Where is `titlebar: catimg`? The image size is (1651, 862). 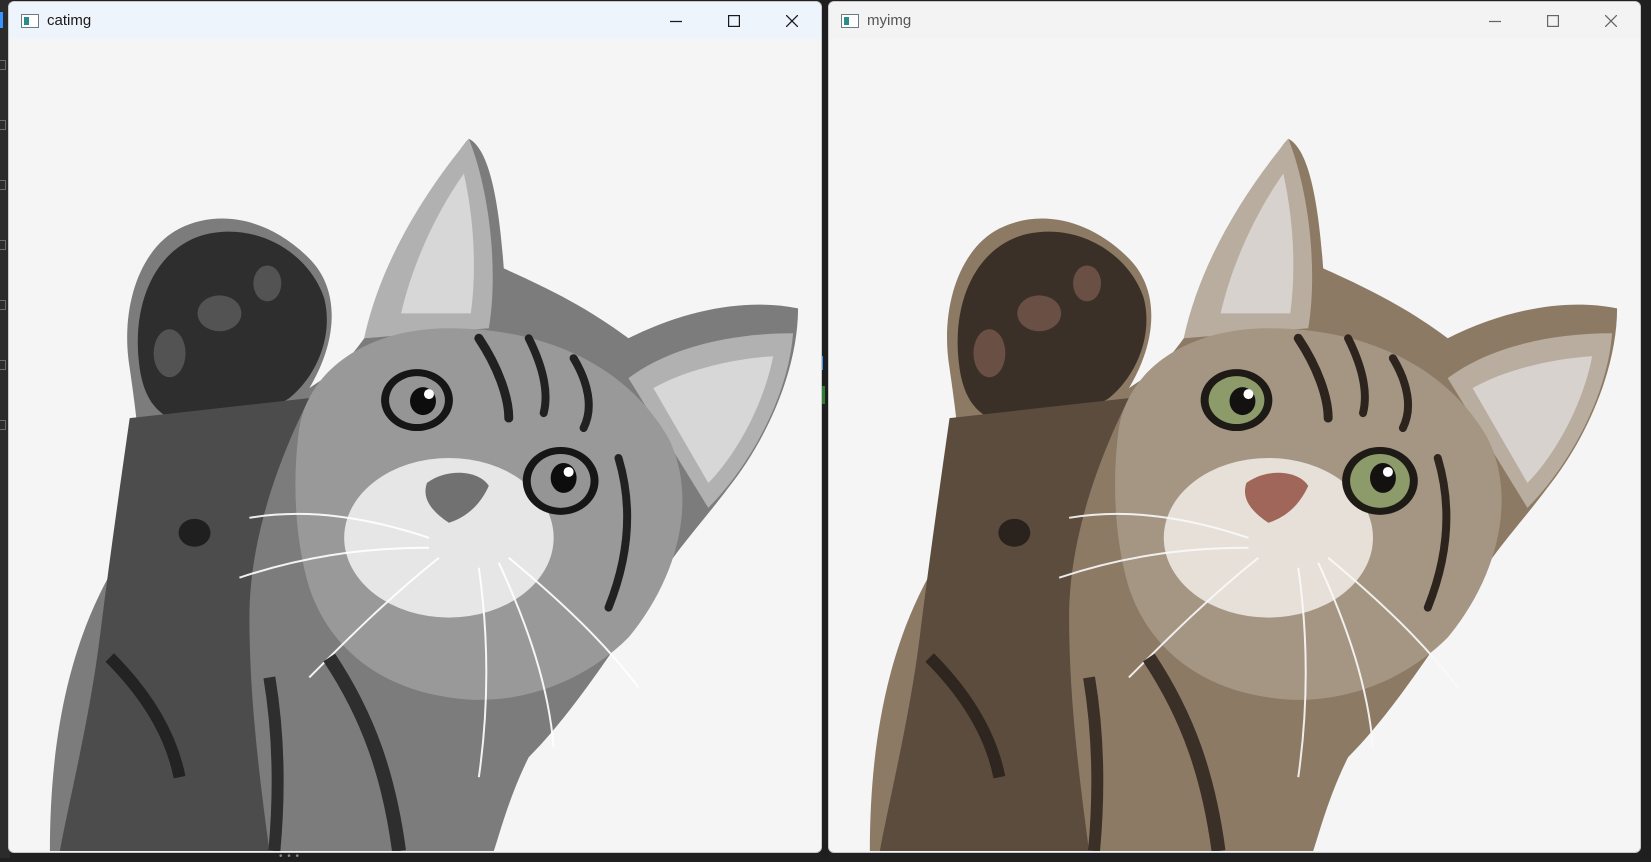 titlebar: catimg is located at coordinates (415, 20).